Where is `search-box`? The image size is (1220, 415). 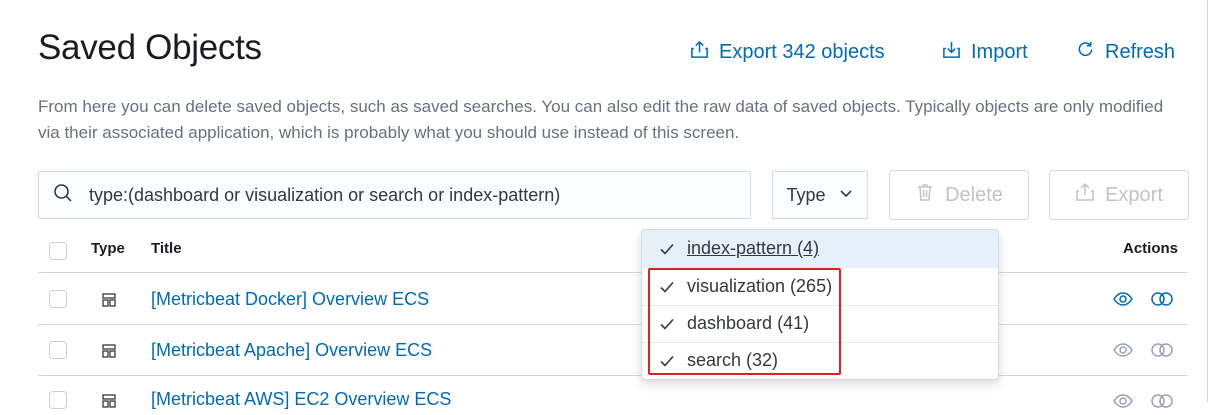 search-box is located at coordinates (394, 195).